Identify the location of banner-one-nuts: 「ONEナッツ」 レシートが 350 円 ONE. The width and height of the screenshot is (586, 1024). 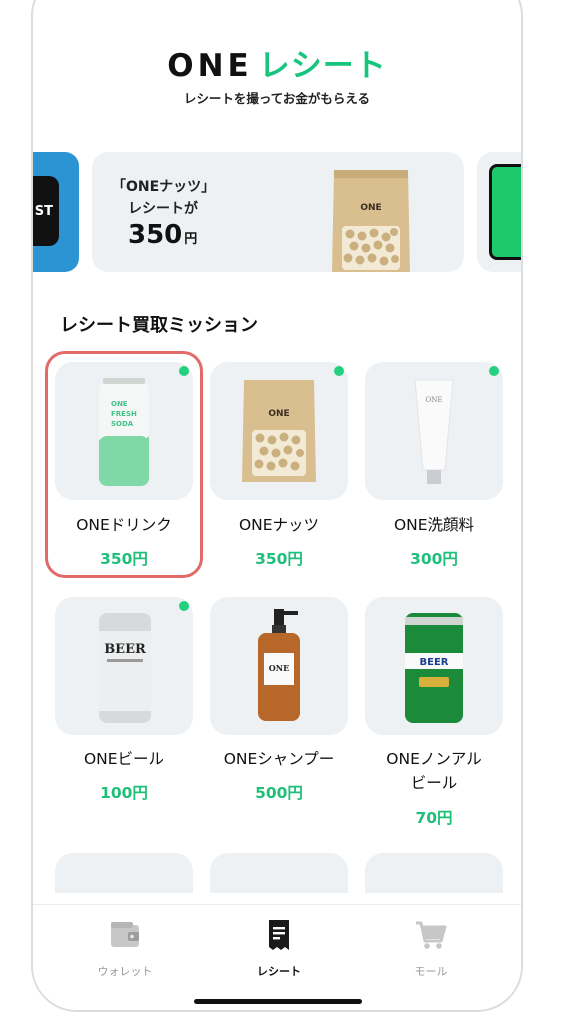
(278, 212).